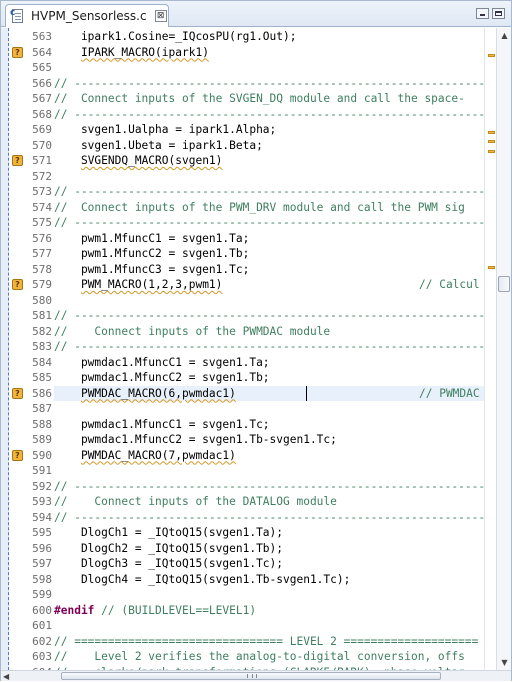 The width and height of the screenshot is (512, 682). I want to click on line-number: 571, so click(42, 160).